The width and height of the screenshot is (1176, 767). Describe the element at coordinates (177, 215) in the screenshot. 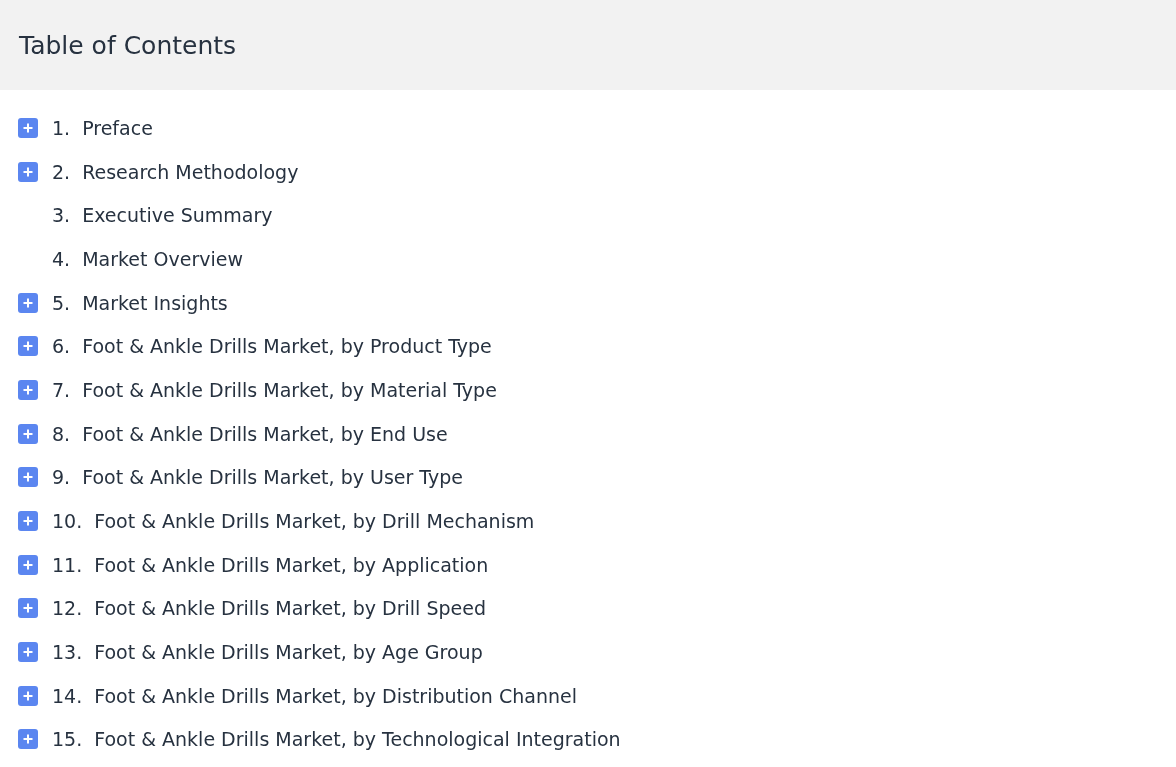

I see `section-link: Executive Summary` at that location.